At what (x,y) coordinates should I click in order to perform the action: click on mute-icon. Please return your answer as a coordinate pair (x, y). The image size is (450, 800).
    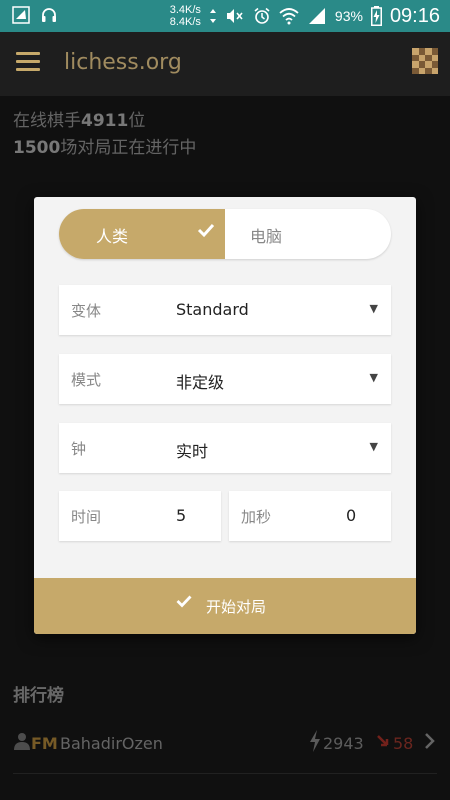
    Looking at the image, I should click on (234, 16).